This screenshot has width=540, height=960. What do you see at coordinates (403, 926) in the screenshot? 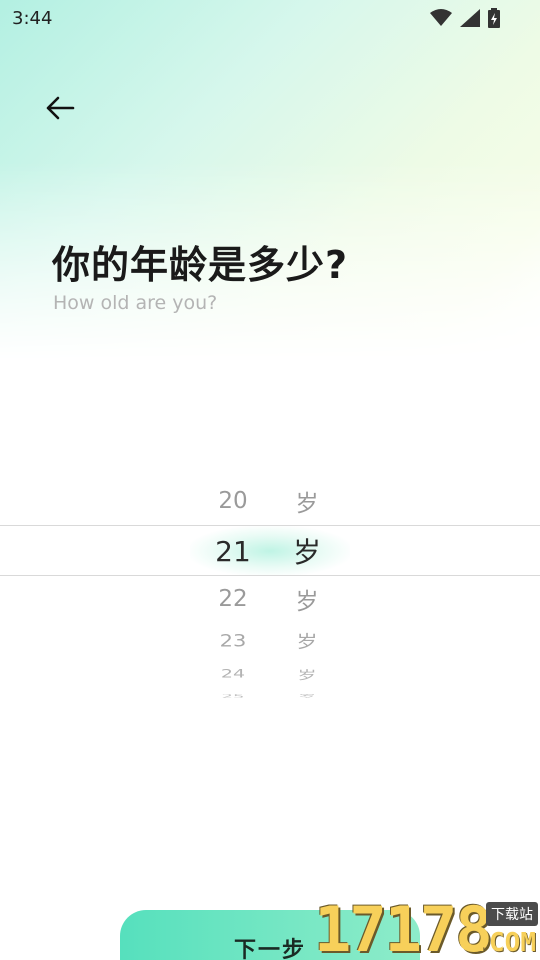
I see `watermark-digits: 17178` at bounding box center [403, 926].